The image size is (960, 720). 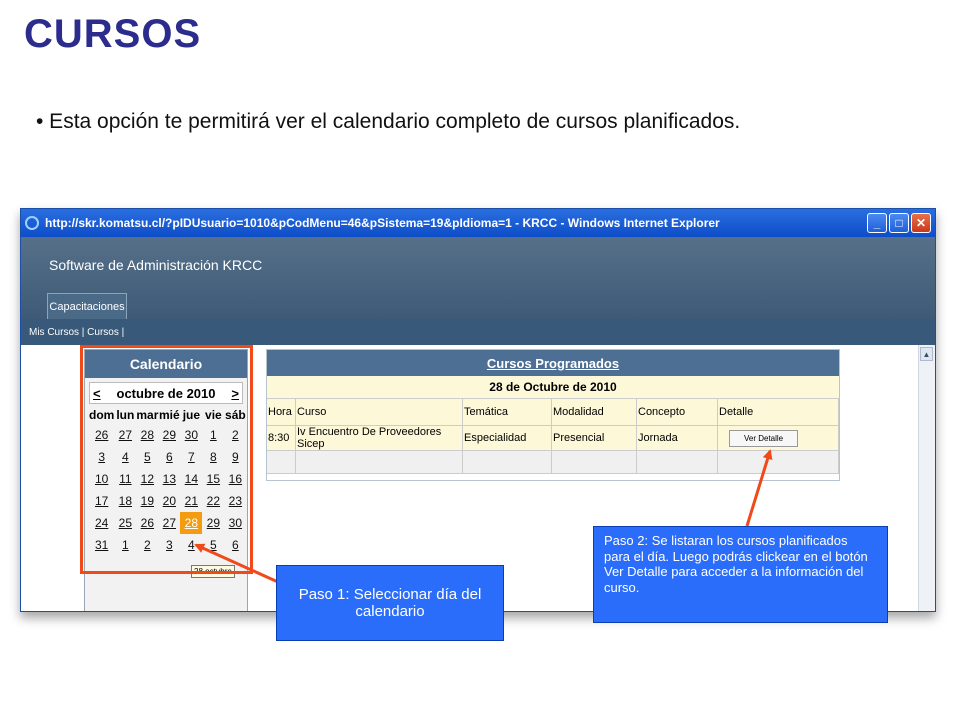 I want to click on course-topic: Especialidad, so click(x=507, y=438).